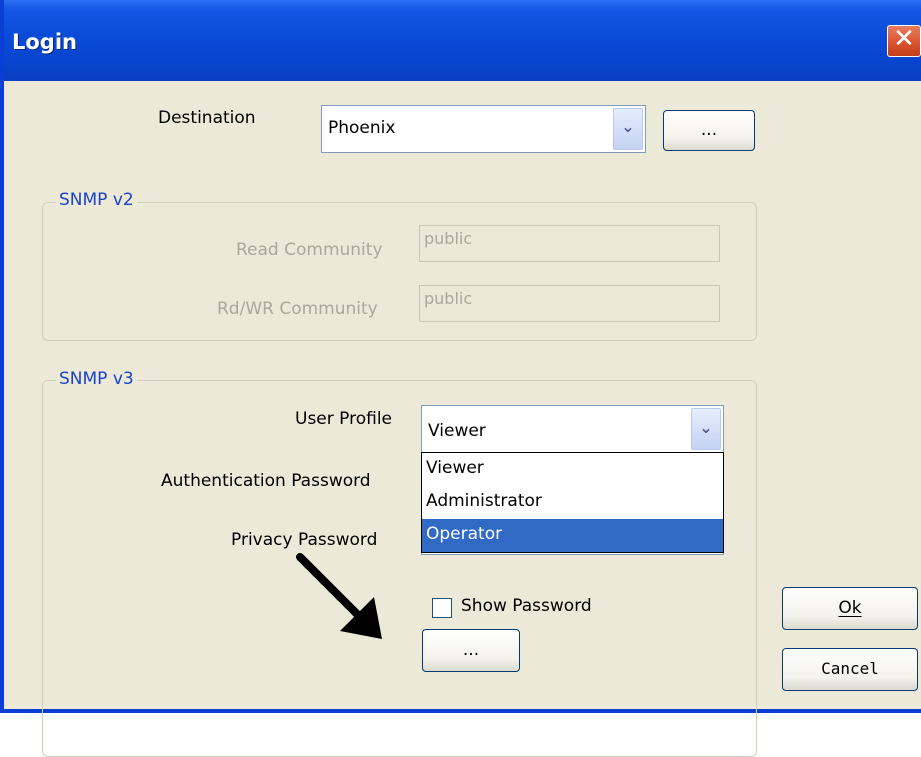 The image size is (921, 757). I want to click on dropdown-option-administrator: Administrator, so click(572, 502).